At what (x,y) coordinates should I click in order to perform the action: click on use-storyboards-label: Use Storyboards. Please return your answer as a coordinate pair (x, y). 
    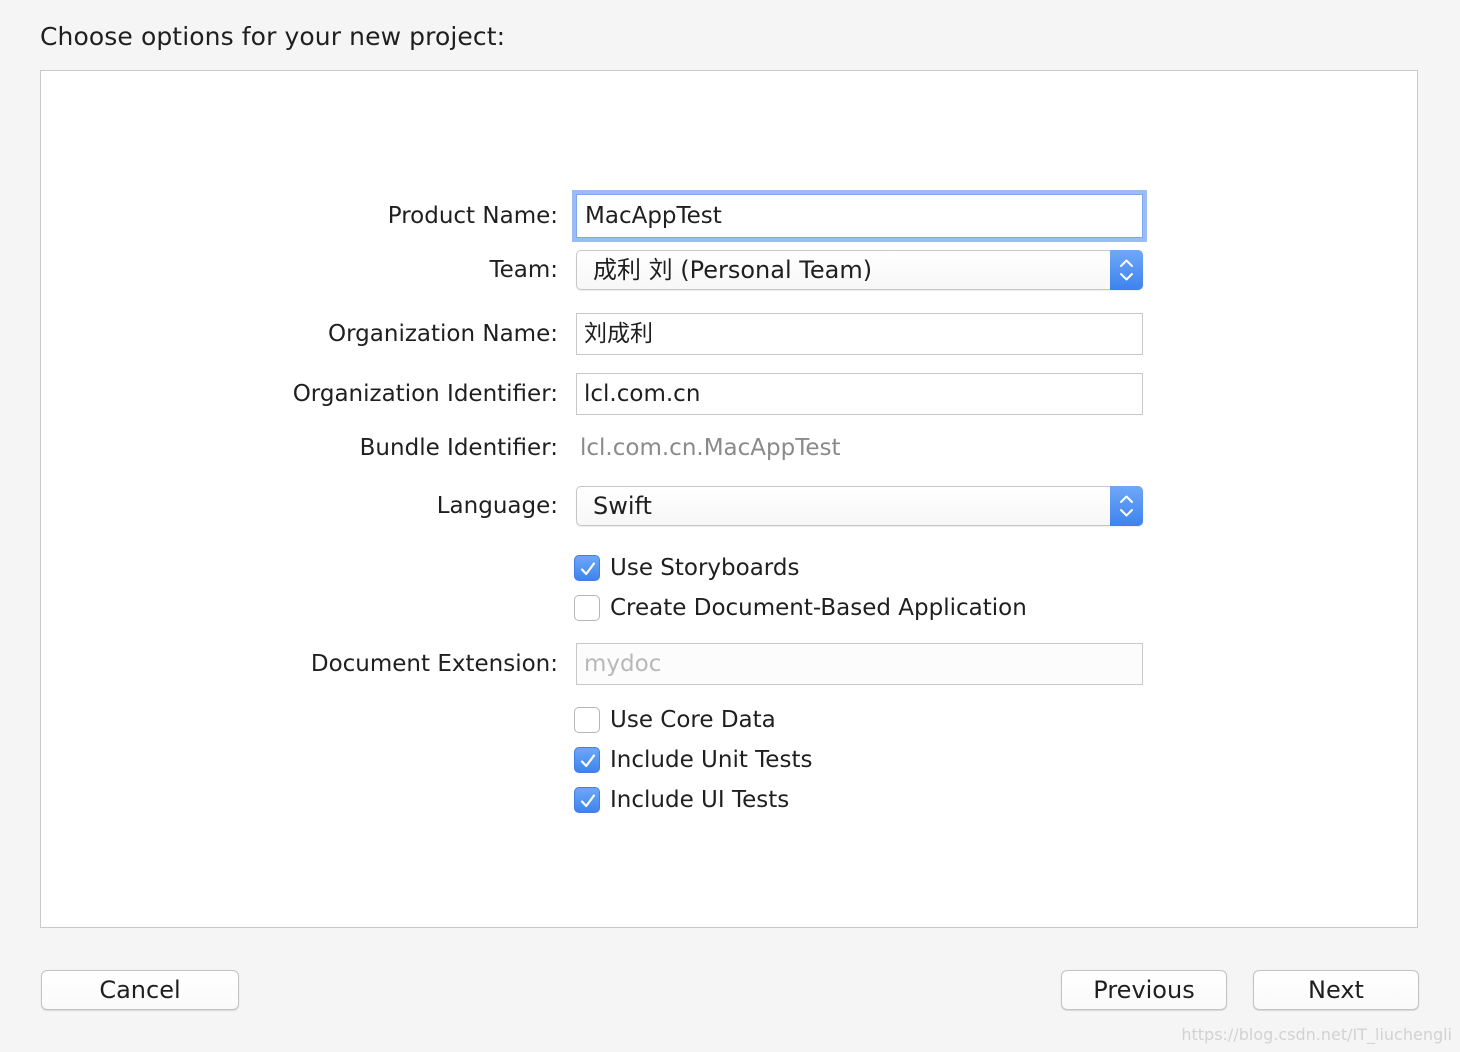
    Looking at the image, I should click on (705, 568).